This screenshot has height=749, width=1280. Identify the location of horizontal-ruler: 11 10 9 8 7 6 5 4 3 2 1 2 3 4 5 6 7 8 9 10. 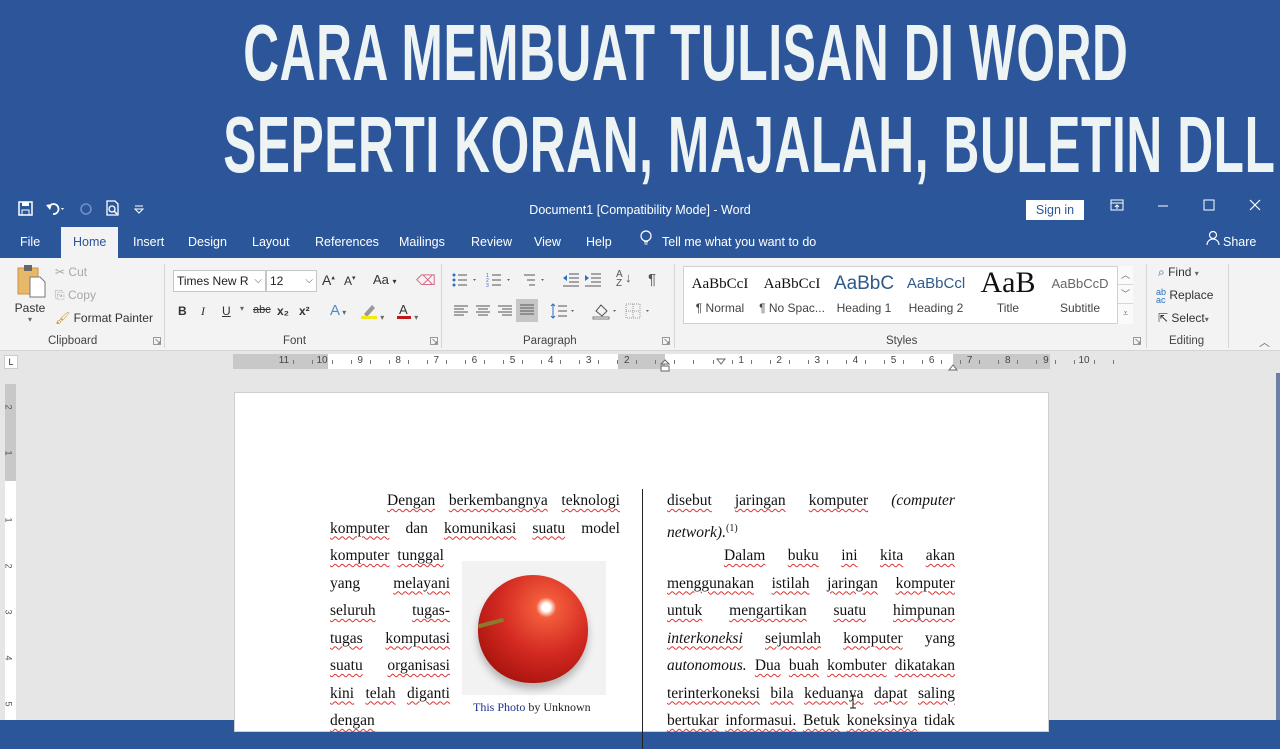
(673, 362).